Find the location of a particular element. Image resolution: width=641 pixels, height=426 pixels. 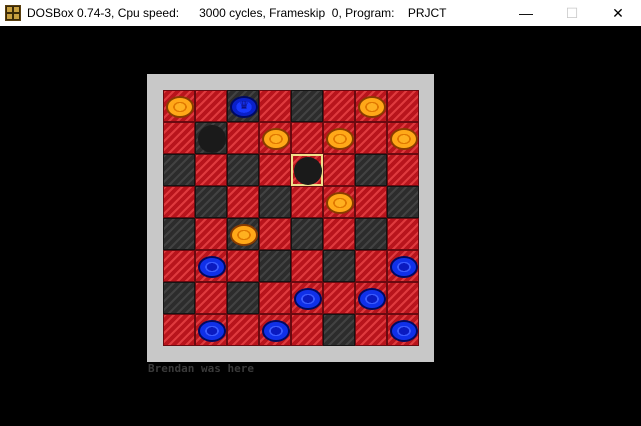

dosbox-icon is located at coordinates (13, 13).